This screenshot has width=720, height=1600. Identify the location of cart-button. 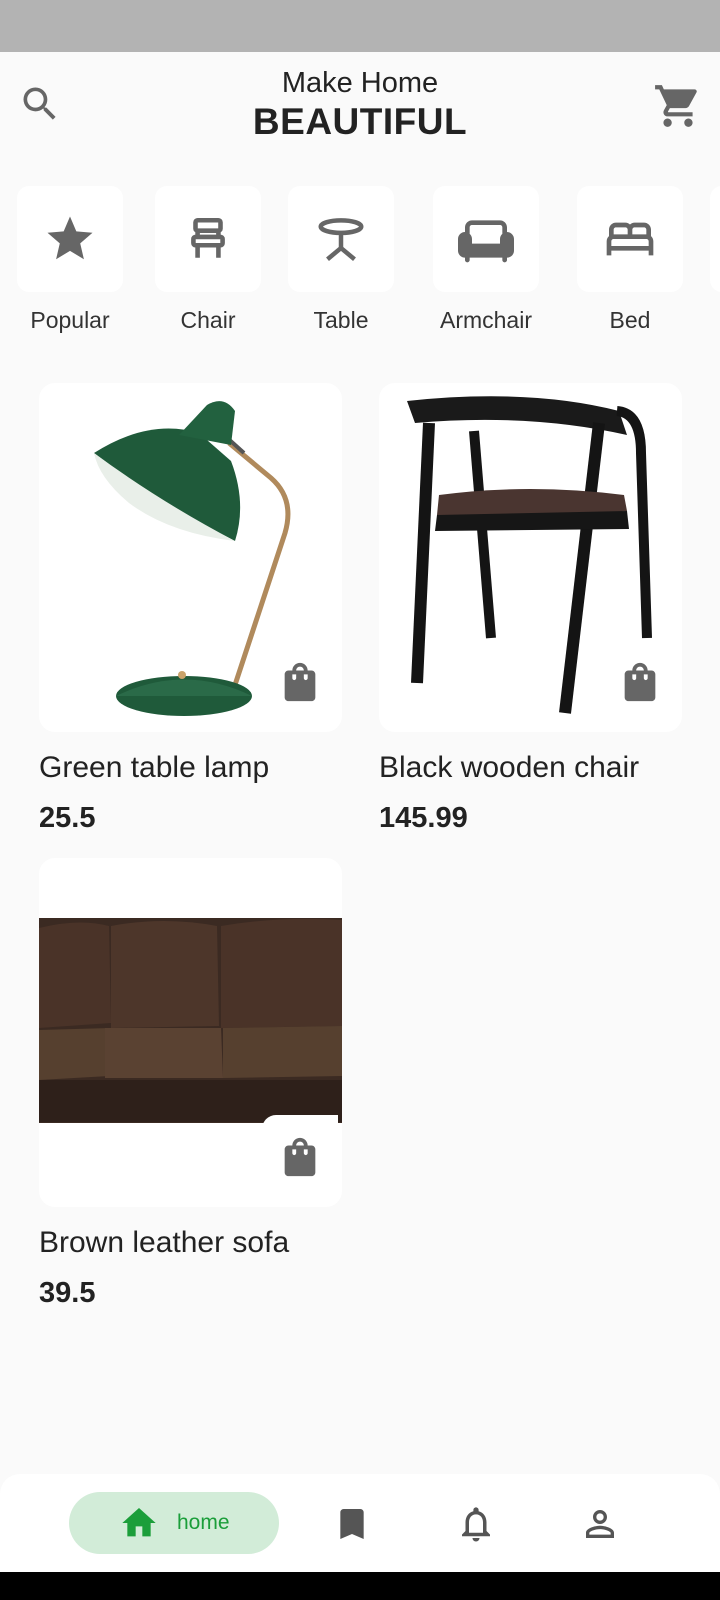
(678, 106).